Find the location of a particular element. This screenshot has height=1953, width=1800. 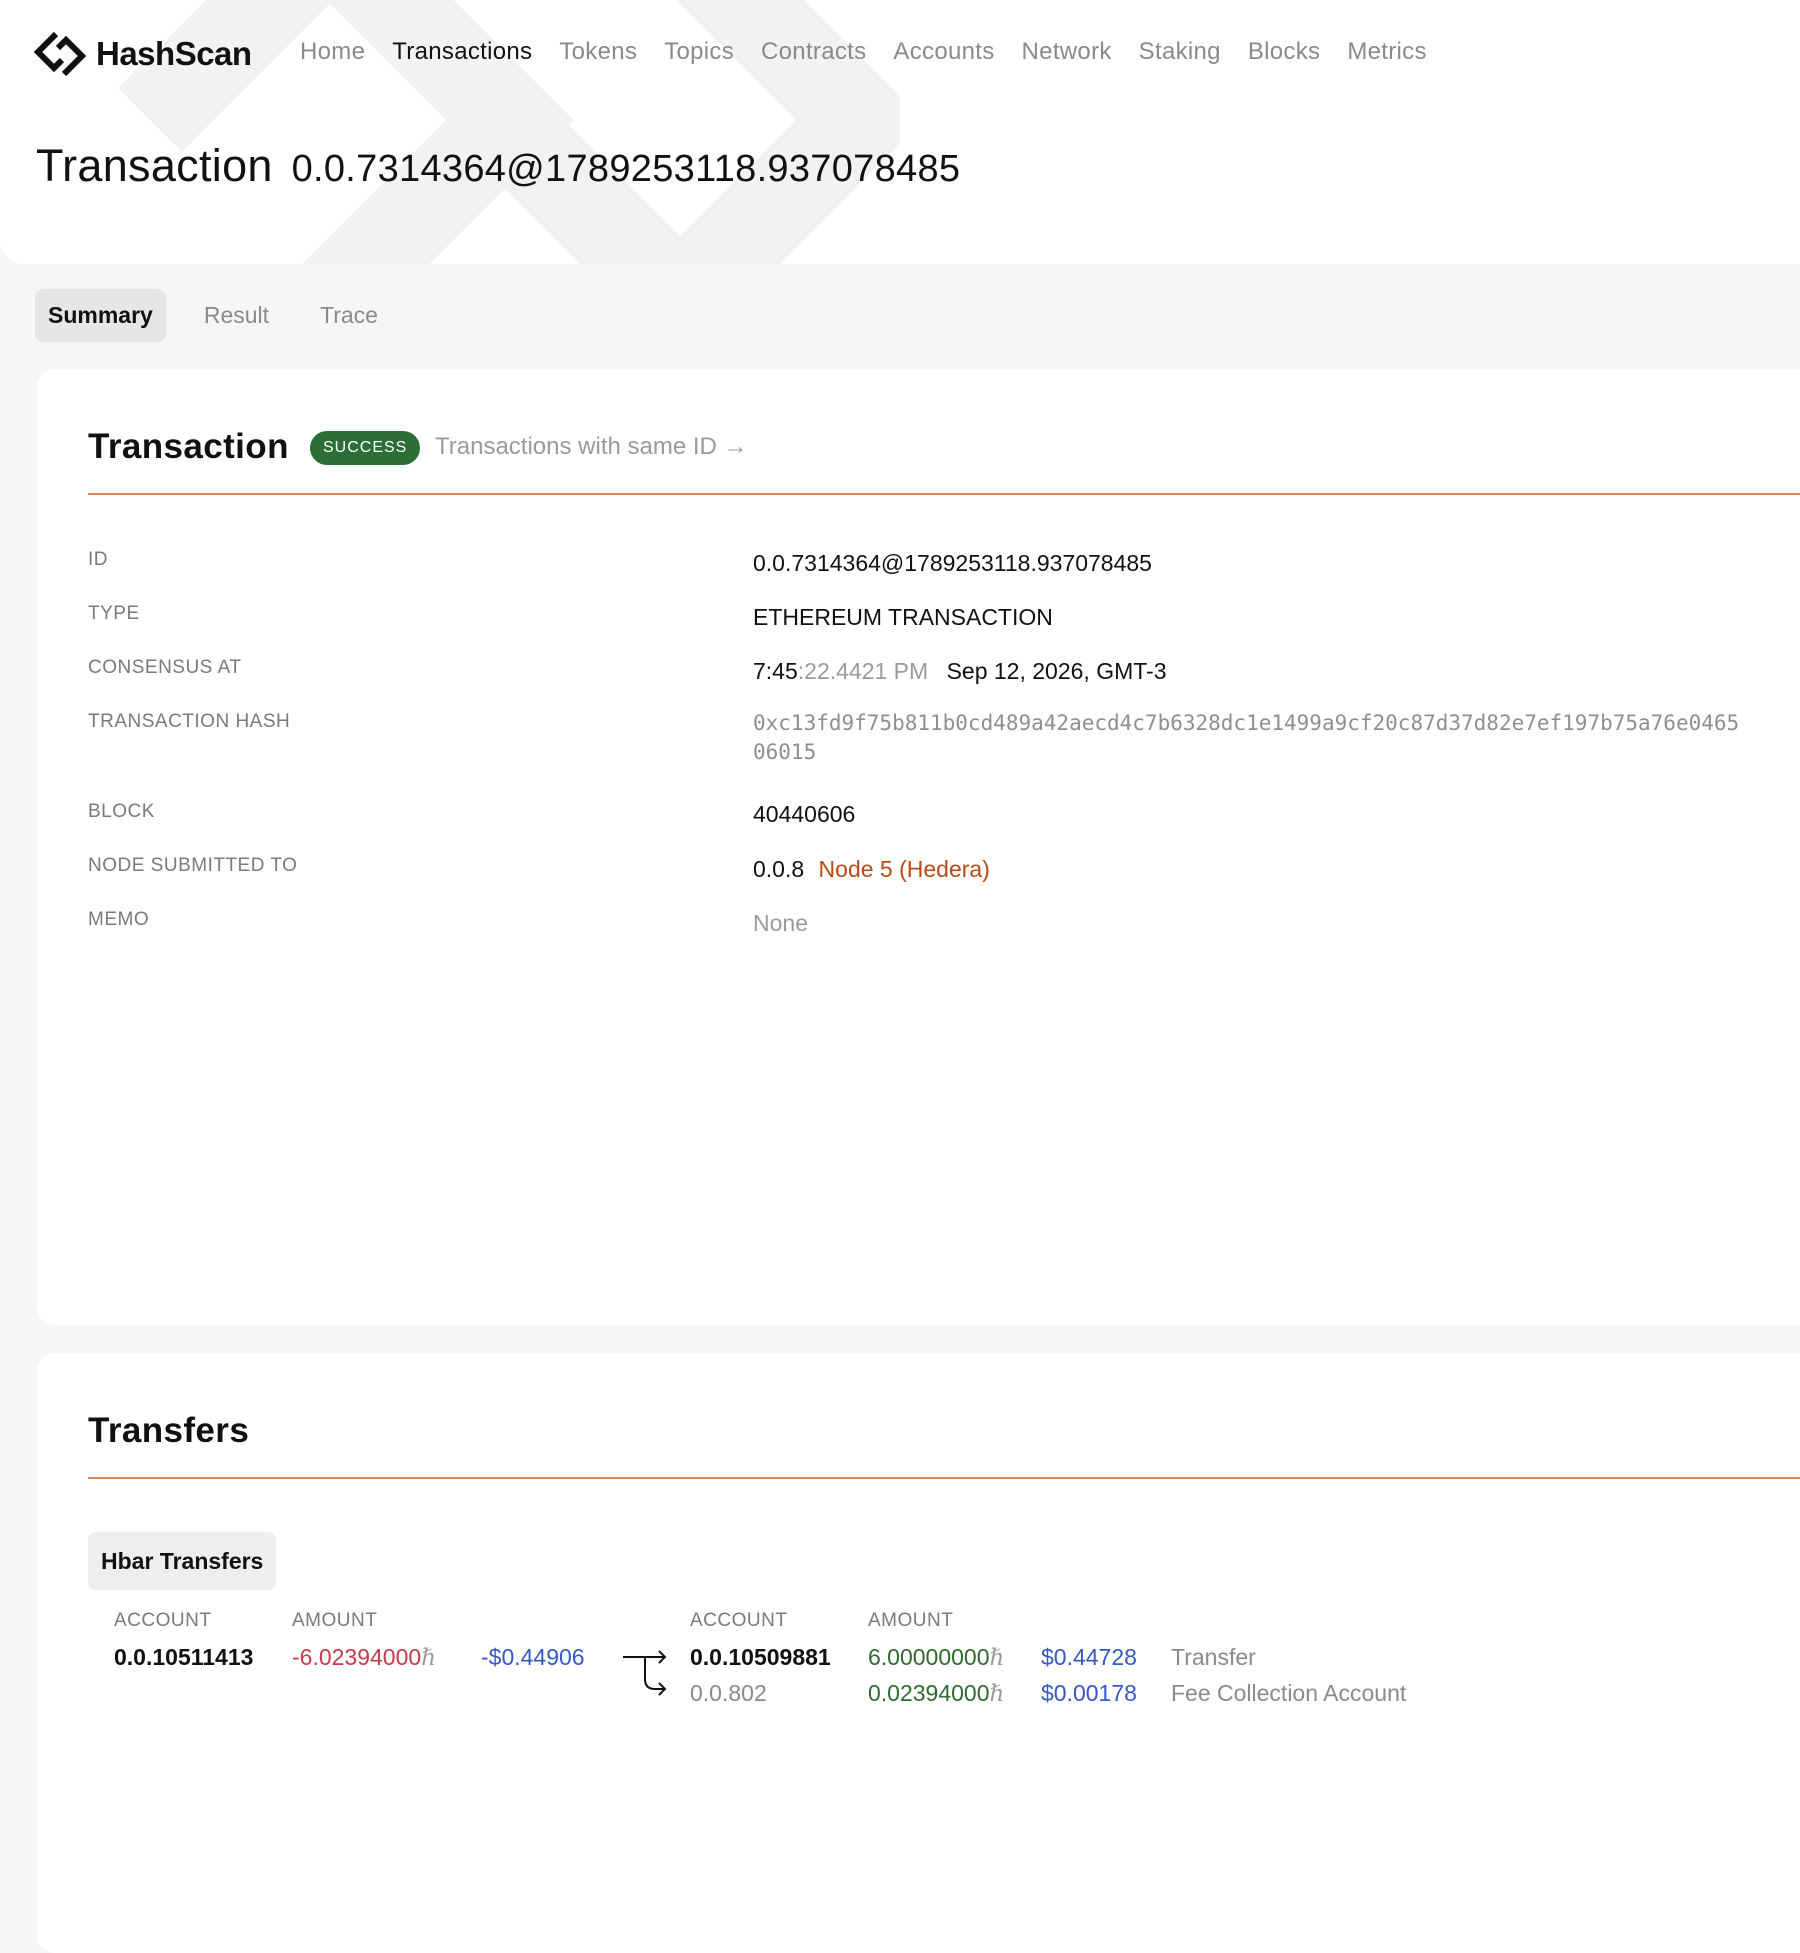

from-account: 0.0.10511413 is located at coordinates (183, 1657).